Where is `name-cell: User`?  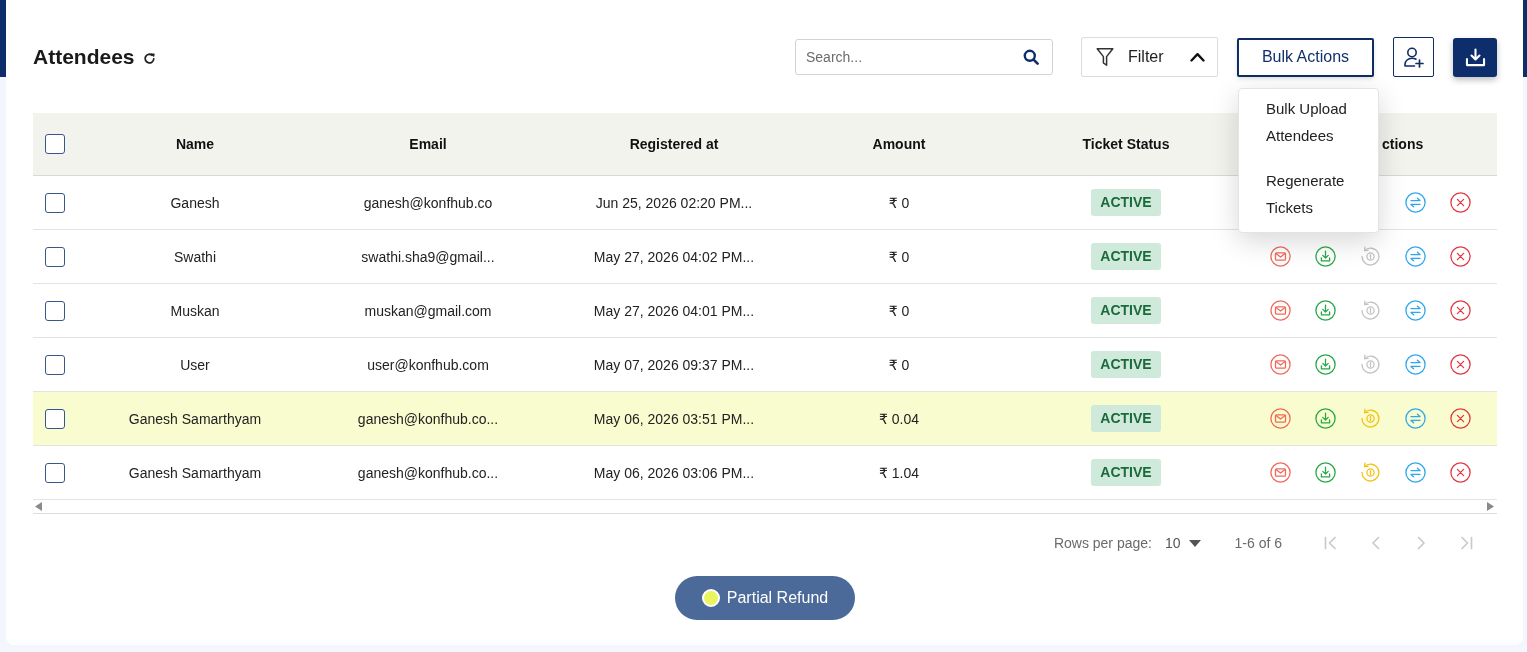
name-cell: User is located at coordinates (195, 364).